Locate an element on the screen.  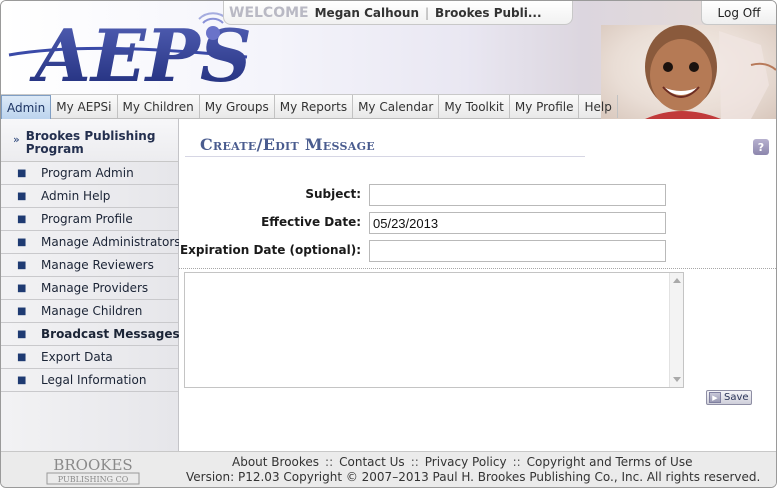
sidebar-item-label: Manage Children is located at coordinates (92, 311).